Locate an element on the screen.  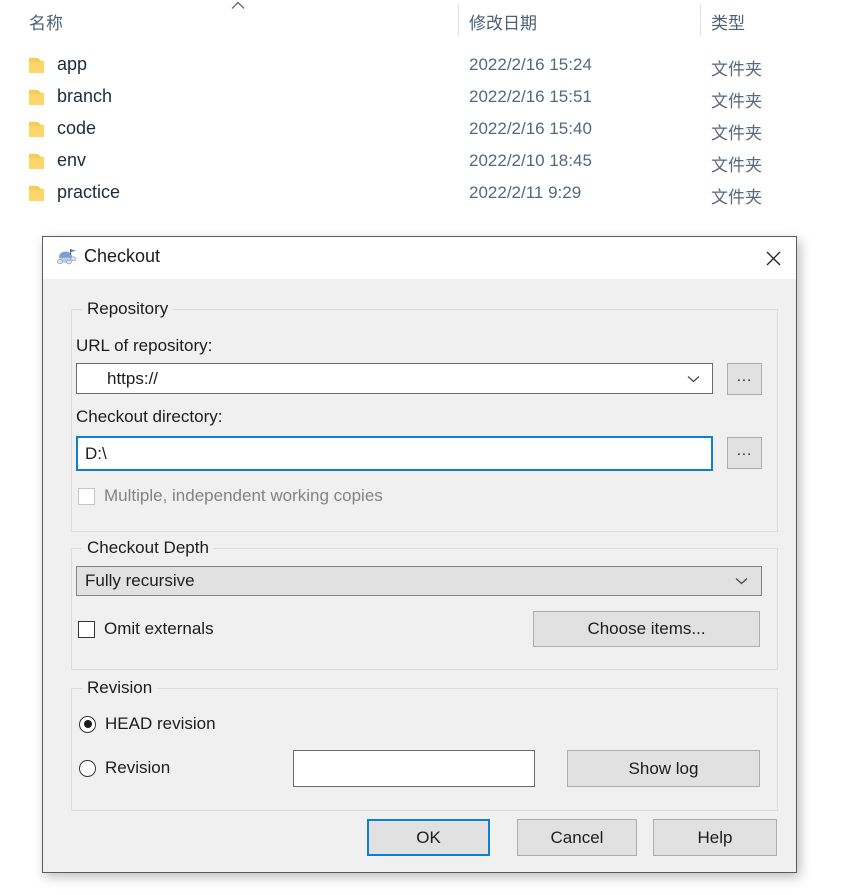
file-modified: 2022/2/16 15:24 is located at coordinates (530, 64).